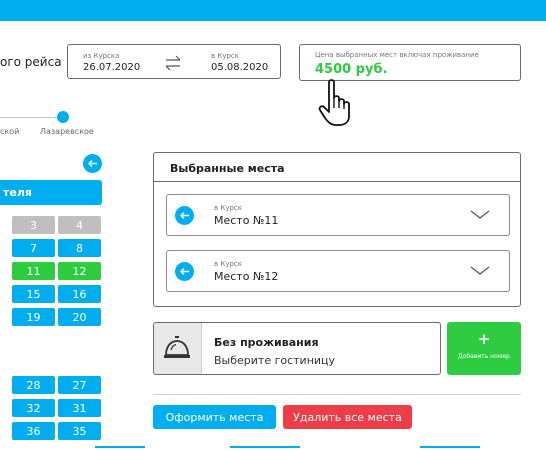 This screenshot has width=546, height=451. Describe the element at coordinates (79, 271) in the screenshot. I see `seat-12: 12` at that location.